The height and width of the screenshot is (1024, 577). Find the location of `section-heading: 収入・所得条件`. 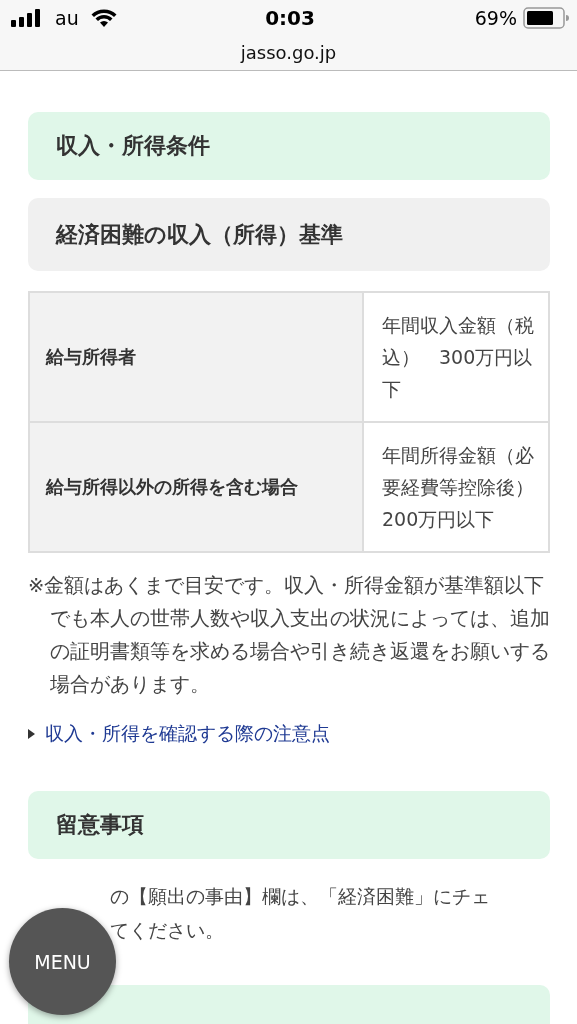

section-heading: 収入・所得条件 is located at coordinates (289, 146).